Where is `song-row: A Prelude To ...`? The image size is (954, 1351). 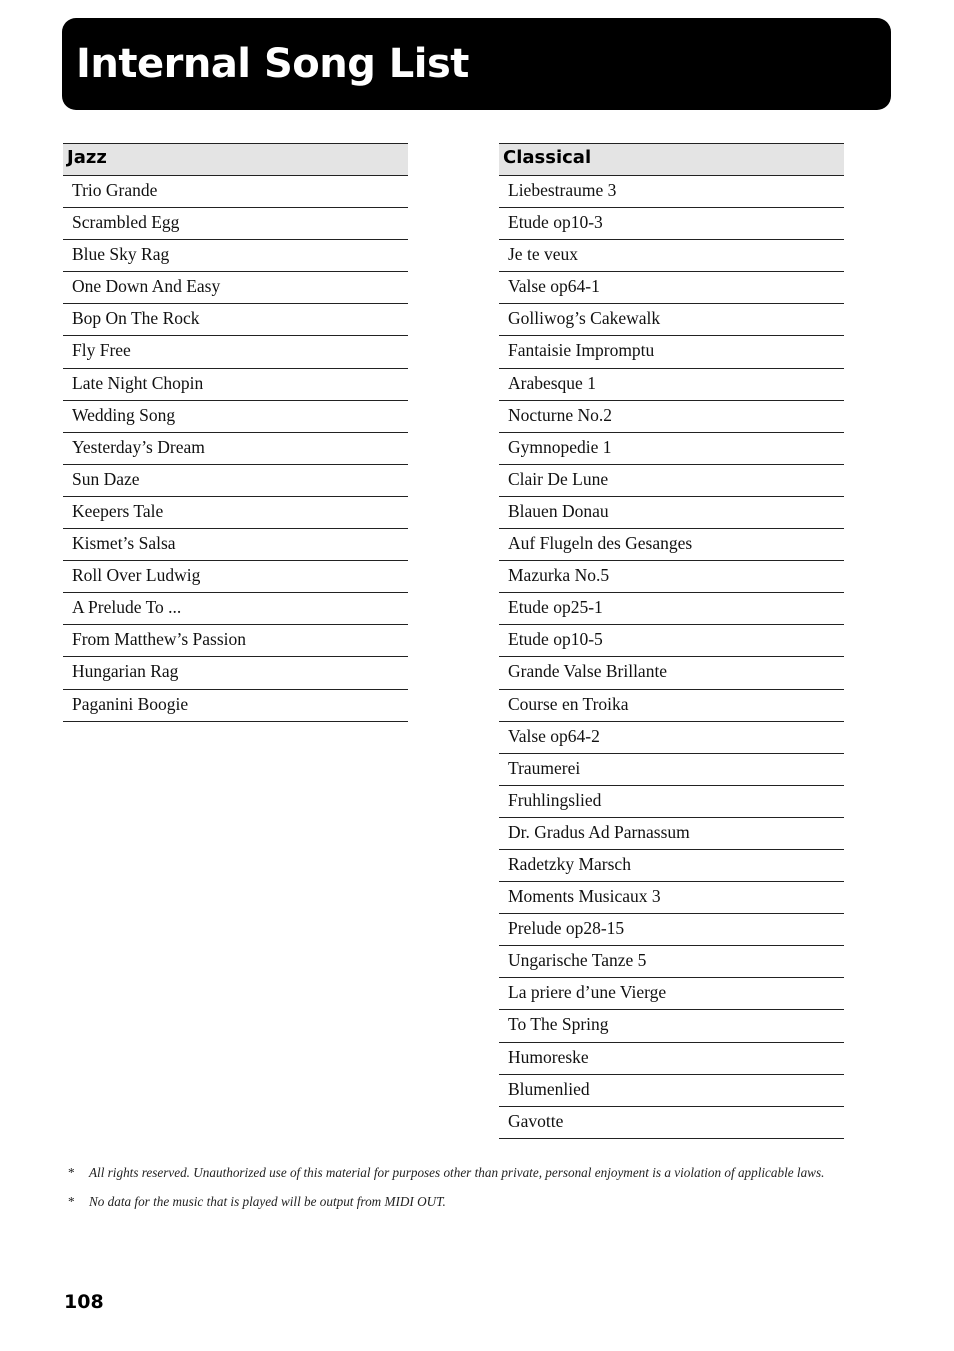 song-row: A Prelude To ... is located at coordinates (235, 609).